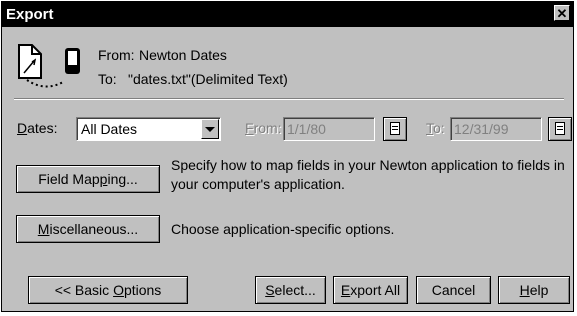 The width and height of the screenshot is (577, 316). What do you see at coordinates (107, 79) in the screenshot?
I see `to-label: To:` at bounding box center [107, 79].